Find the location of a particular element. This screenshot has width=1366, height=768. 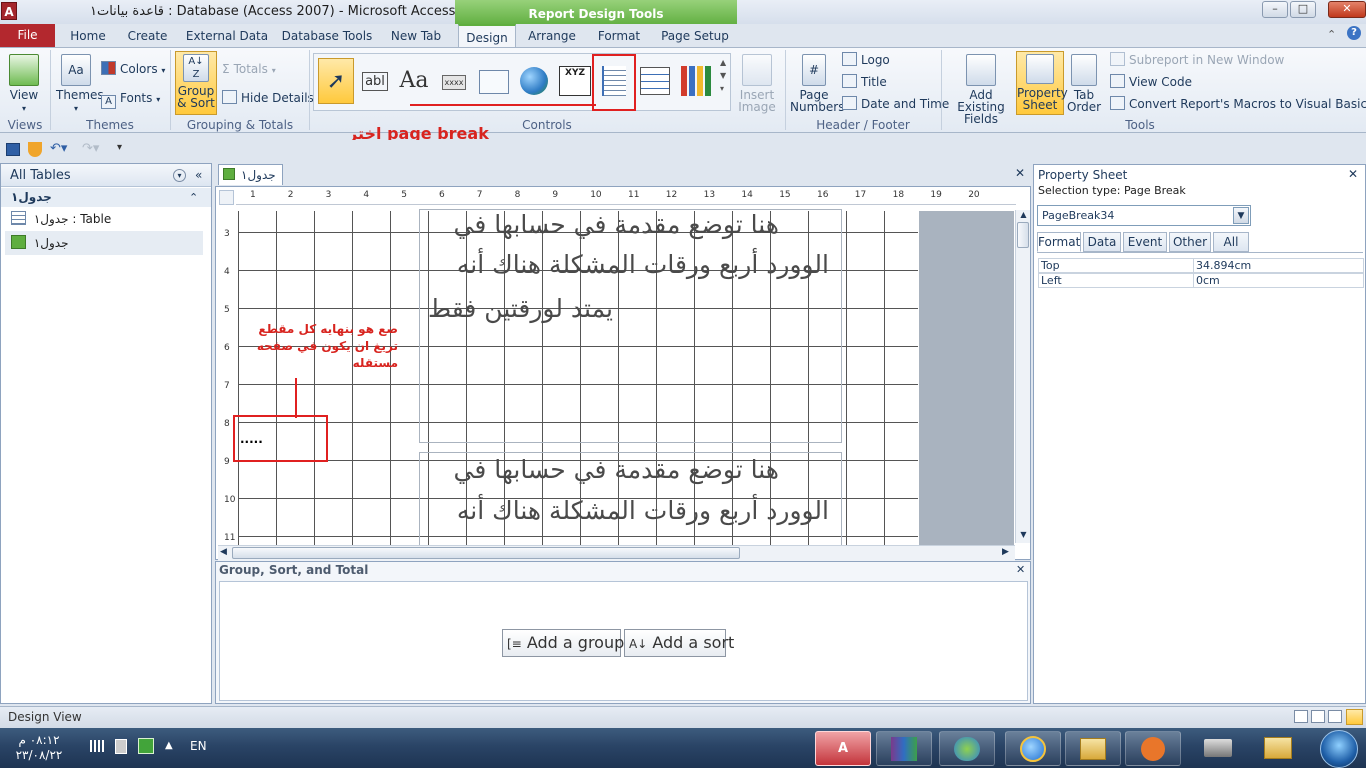

minimize-button: – is located at coordinates (1275, 9).